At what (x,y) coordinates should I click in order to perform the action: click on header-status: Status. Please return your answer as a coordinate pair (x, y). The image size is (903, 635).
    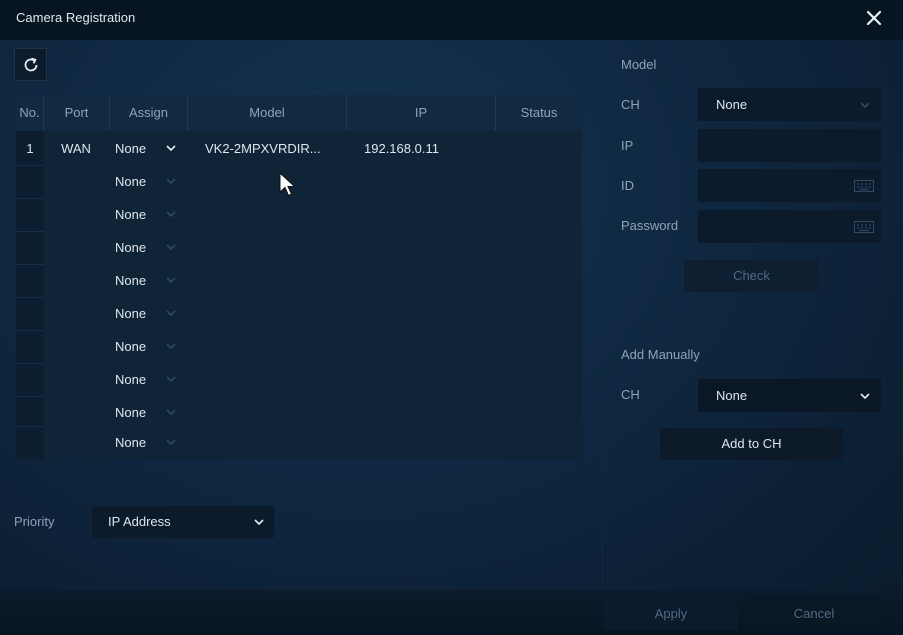
    Looking at the image, I should click on (539, 112).